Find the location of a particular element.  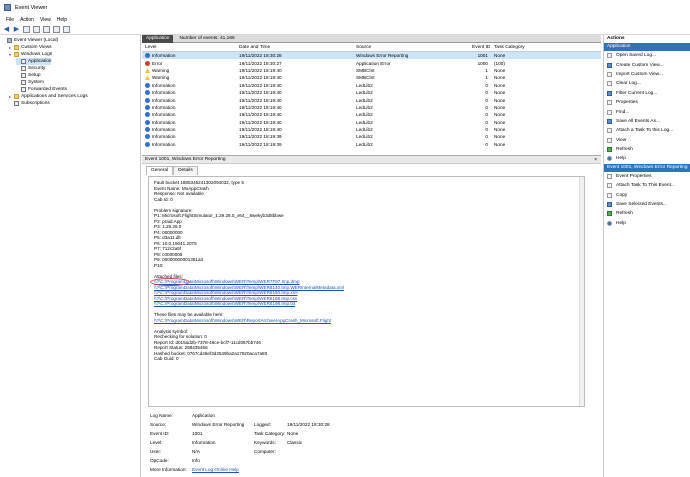

tree-item-application: Application is located at coordinates (34, 61).